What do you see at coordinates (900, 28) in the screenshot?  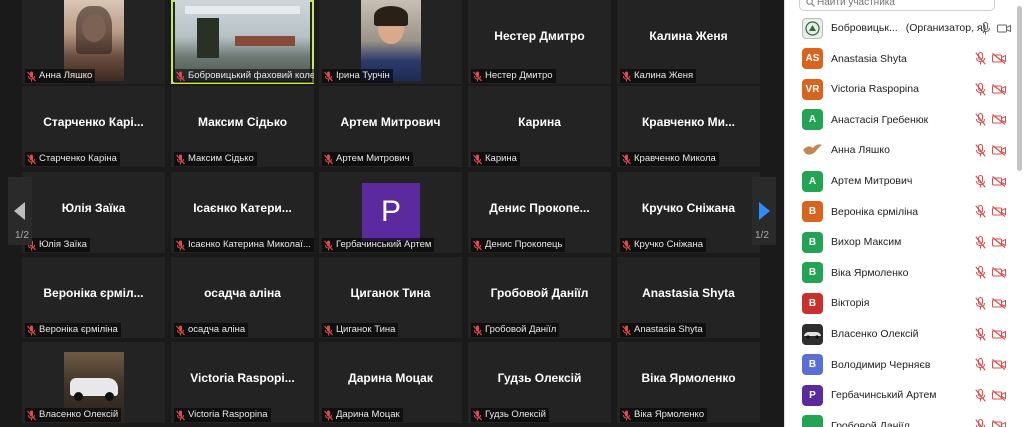 I see `participant-row: Бобровицьк... (Организатор, я)` at bounding box center [900, 28].